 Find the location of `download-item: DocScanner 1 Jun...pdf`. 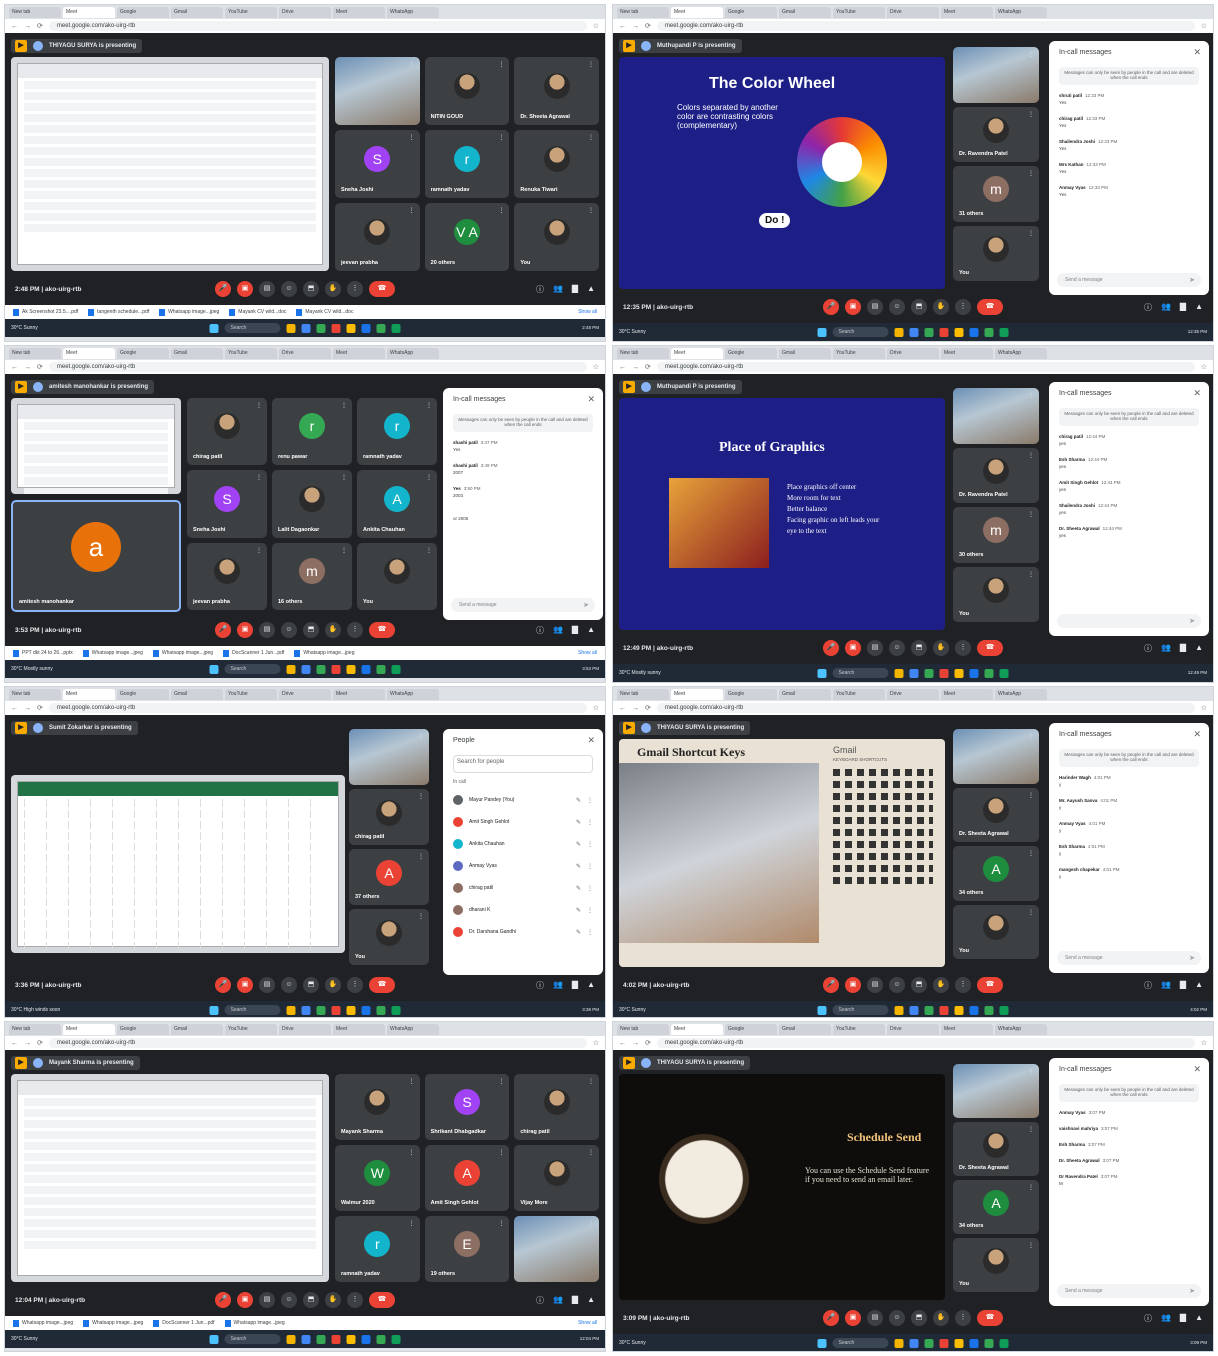

download-item: DocScanner 1 Jun...pdf is located at coordinates (253, 653).